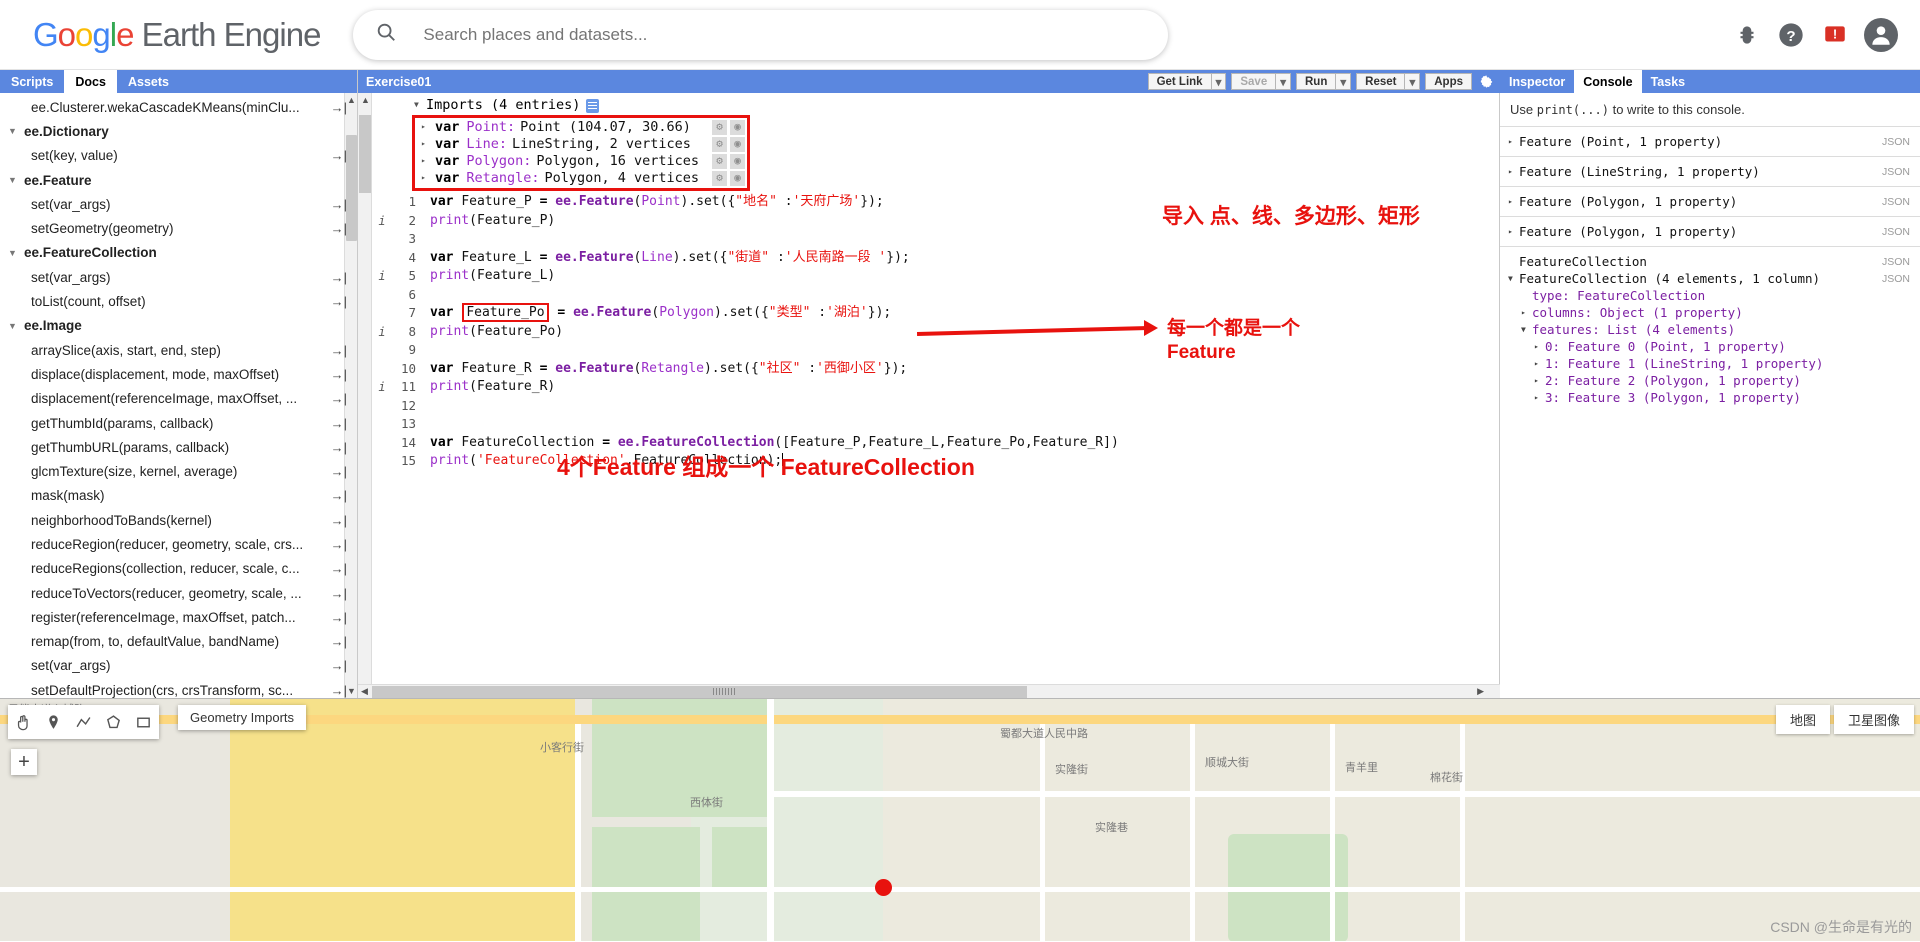  Describe the element at coordinates (1283, 81) in the screenshot. I see `save-dropdown: ▾` at that location.